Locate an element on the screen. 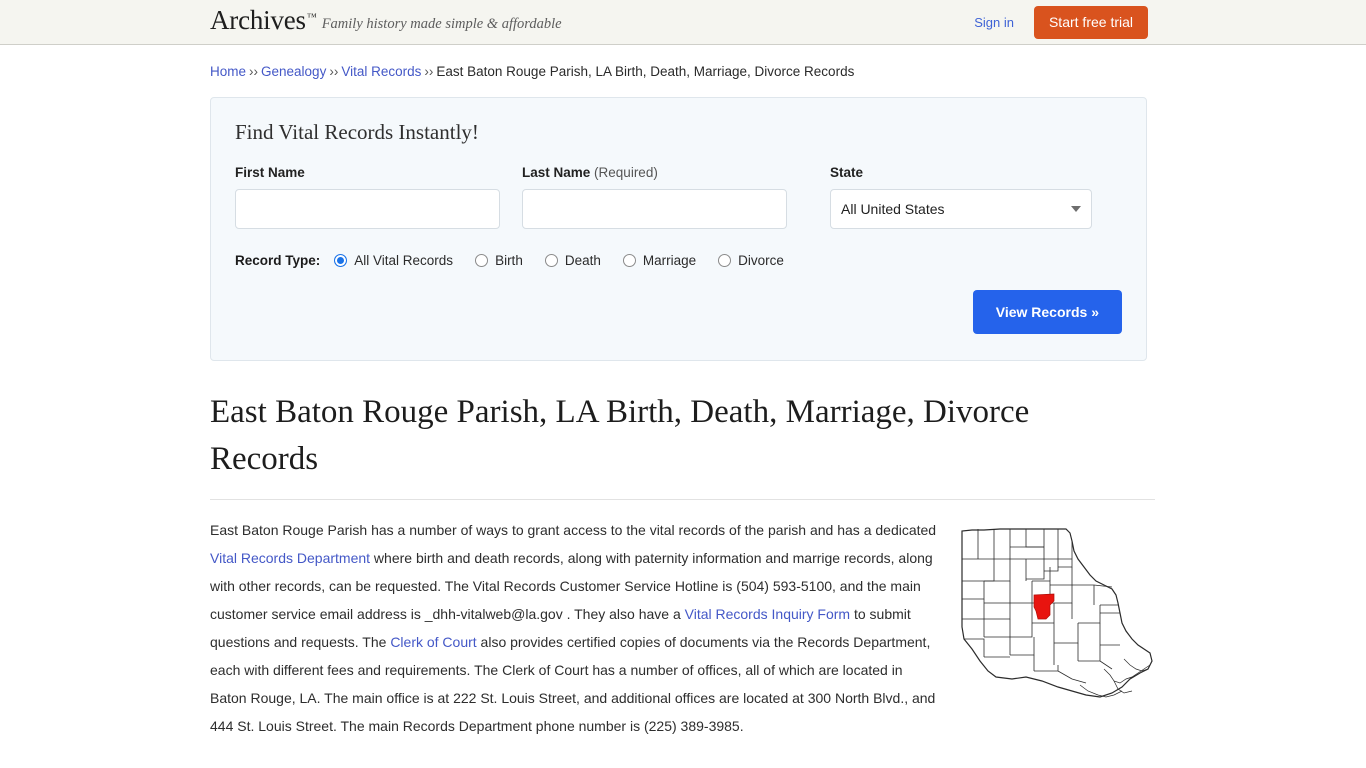 This screenshot has height=768, width=1366. breadcrumb-item-genealogy: Genealogy is located at coordinates (293, 71).